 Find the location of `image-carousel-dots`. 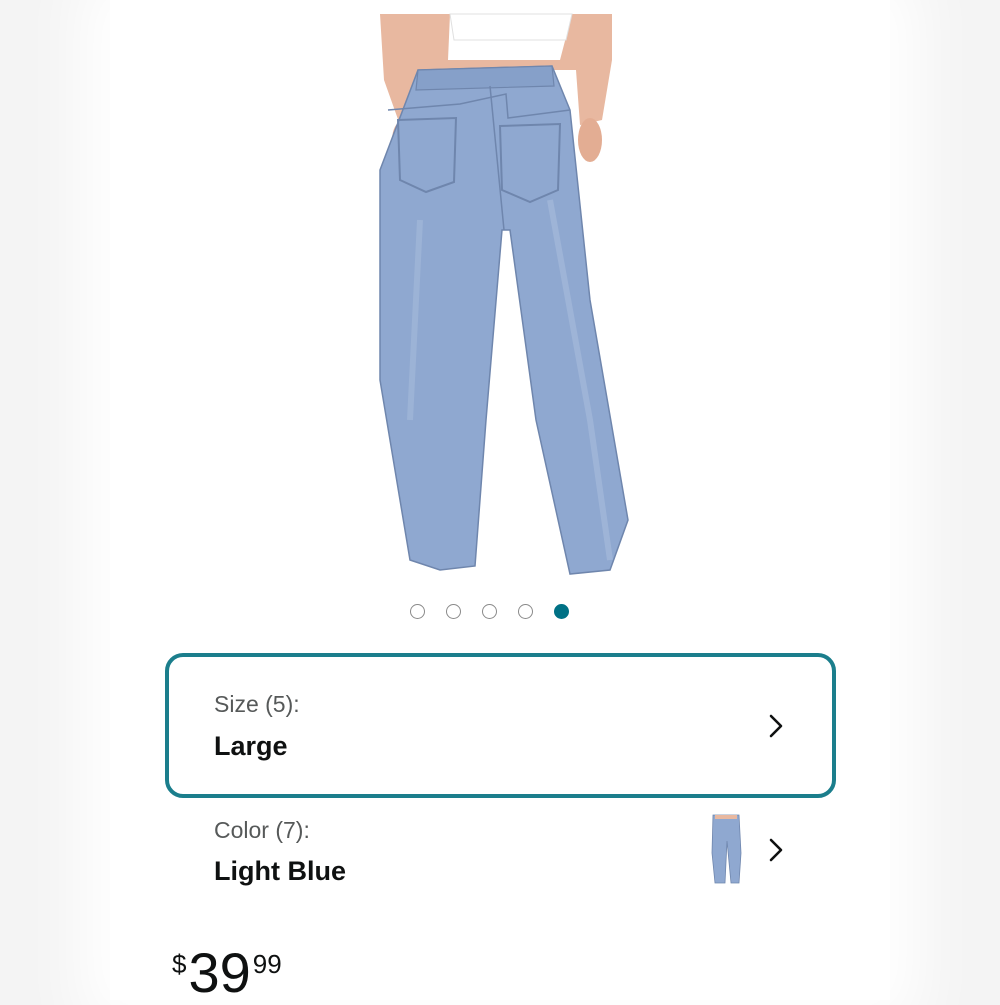

image-carousel-dots is located at coordinates (489, 611).